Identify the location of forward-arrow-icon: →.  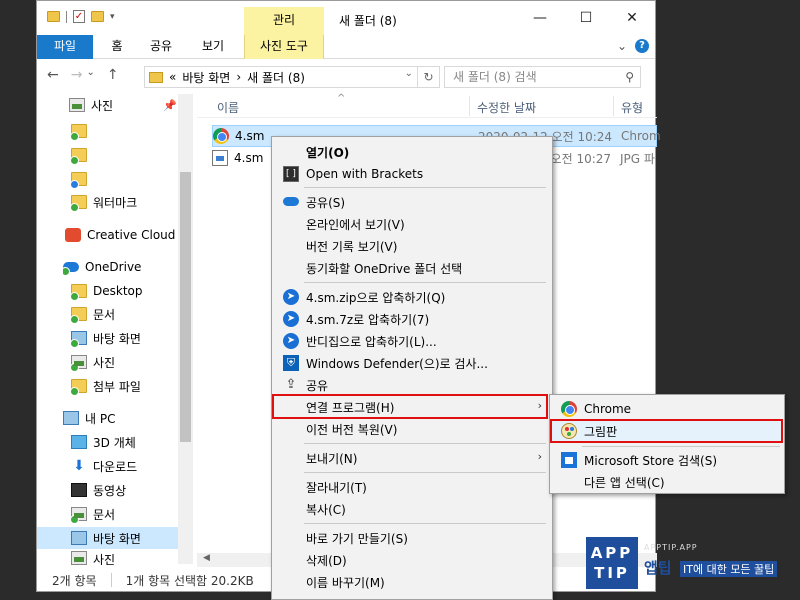
(77, 75).